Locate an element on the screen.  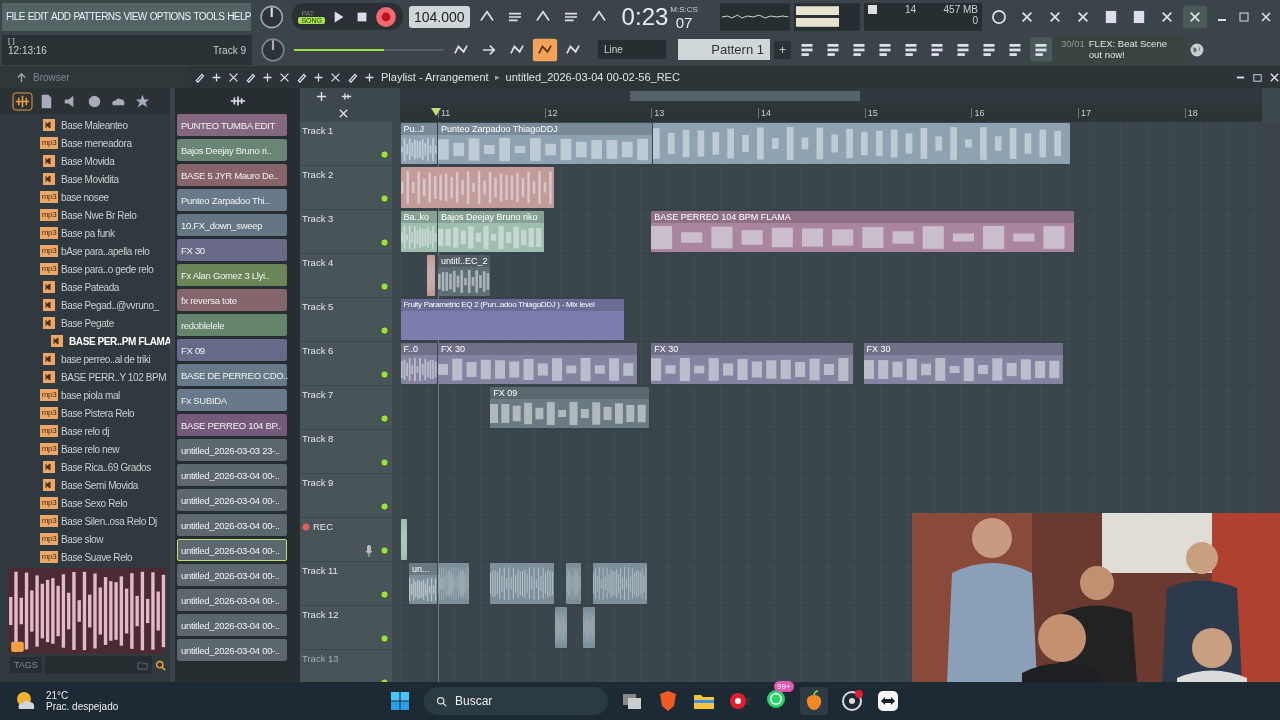
menu-item: TOOLS is located at coordinates (209, 16).